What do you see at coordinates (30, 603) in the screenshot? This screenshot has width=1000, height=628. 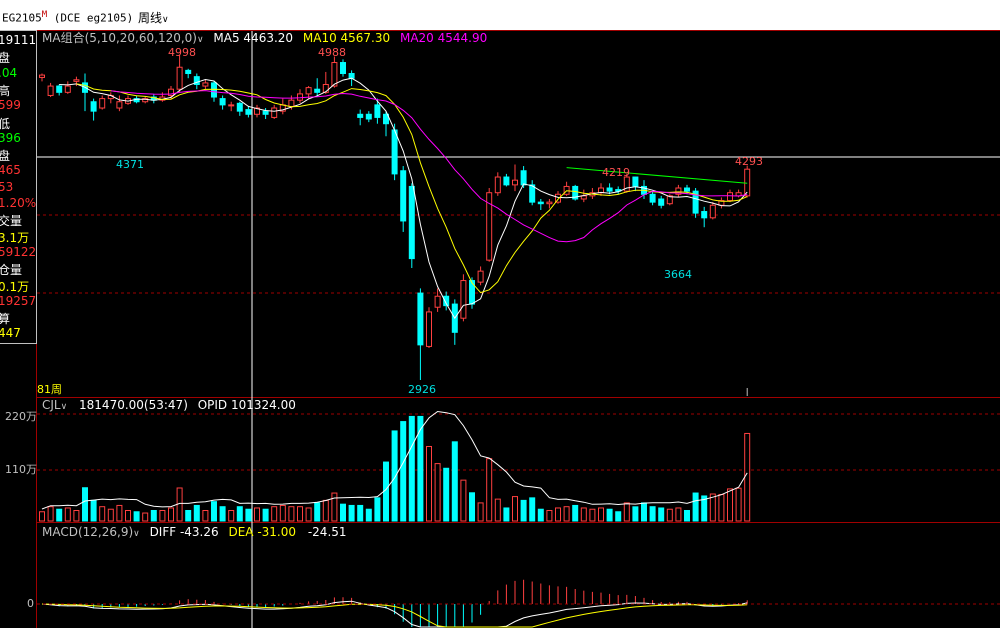 I see `macd-axis-zero: 0` at bounding box center [30, 603].